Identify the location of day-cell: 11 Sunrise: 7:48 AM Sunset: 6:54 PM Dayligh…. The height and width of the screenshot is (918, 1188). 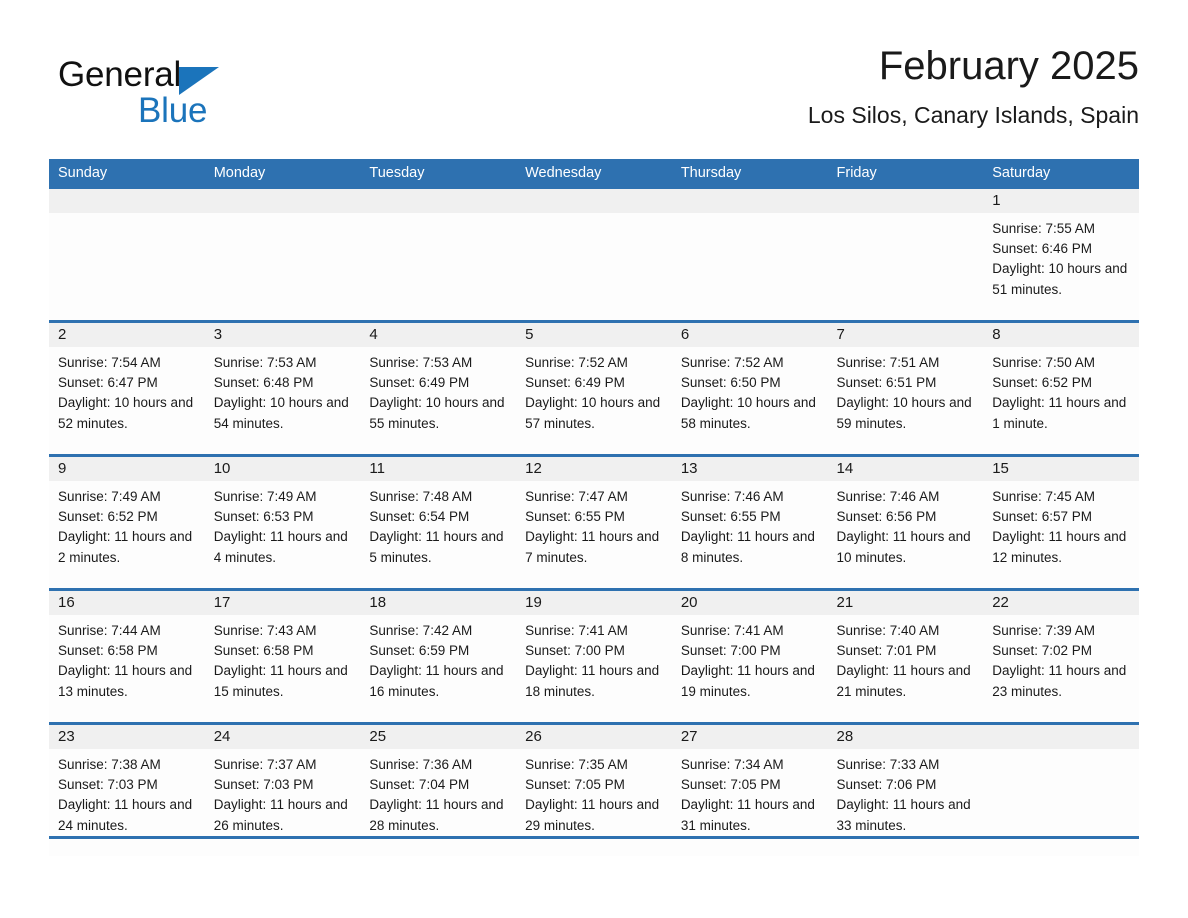
(438, 522).